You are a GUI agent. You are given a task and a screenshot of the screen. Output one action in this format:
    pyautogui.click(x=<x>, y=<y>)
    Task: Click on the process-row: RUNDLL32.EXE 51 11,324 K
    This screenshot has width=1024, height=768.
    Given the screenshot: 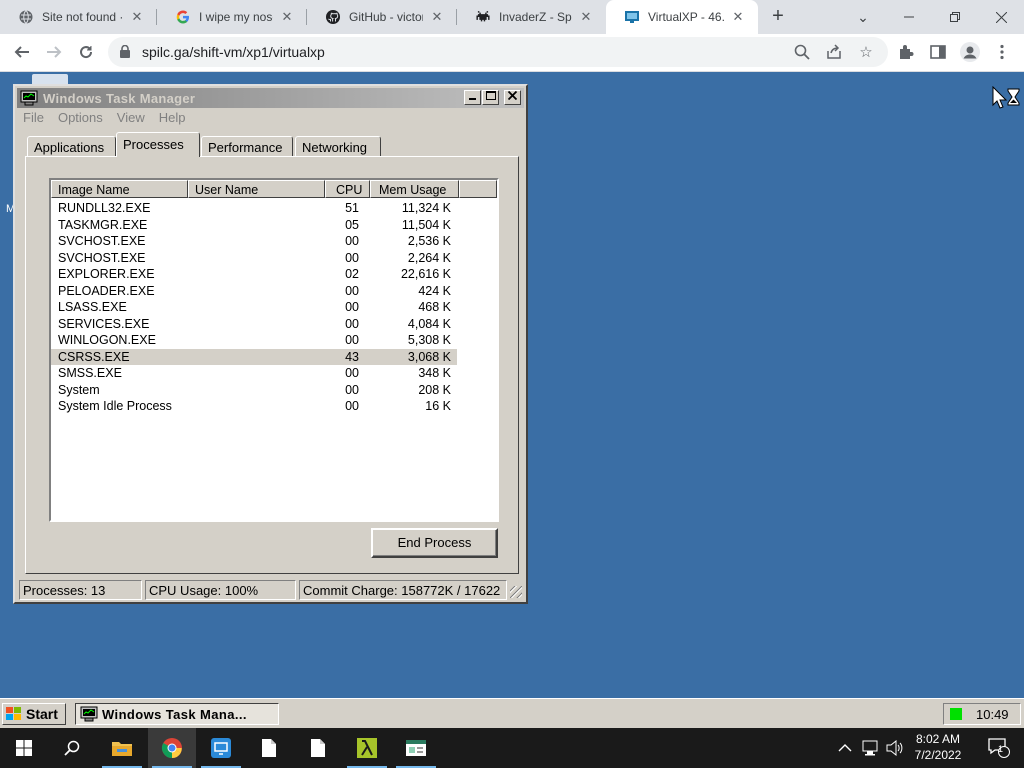 What is the action you would take?
    pyautogui.click(x=274, y=208)
    